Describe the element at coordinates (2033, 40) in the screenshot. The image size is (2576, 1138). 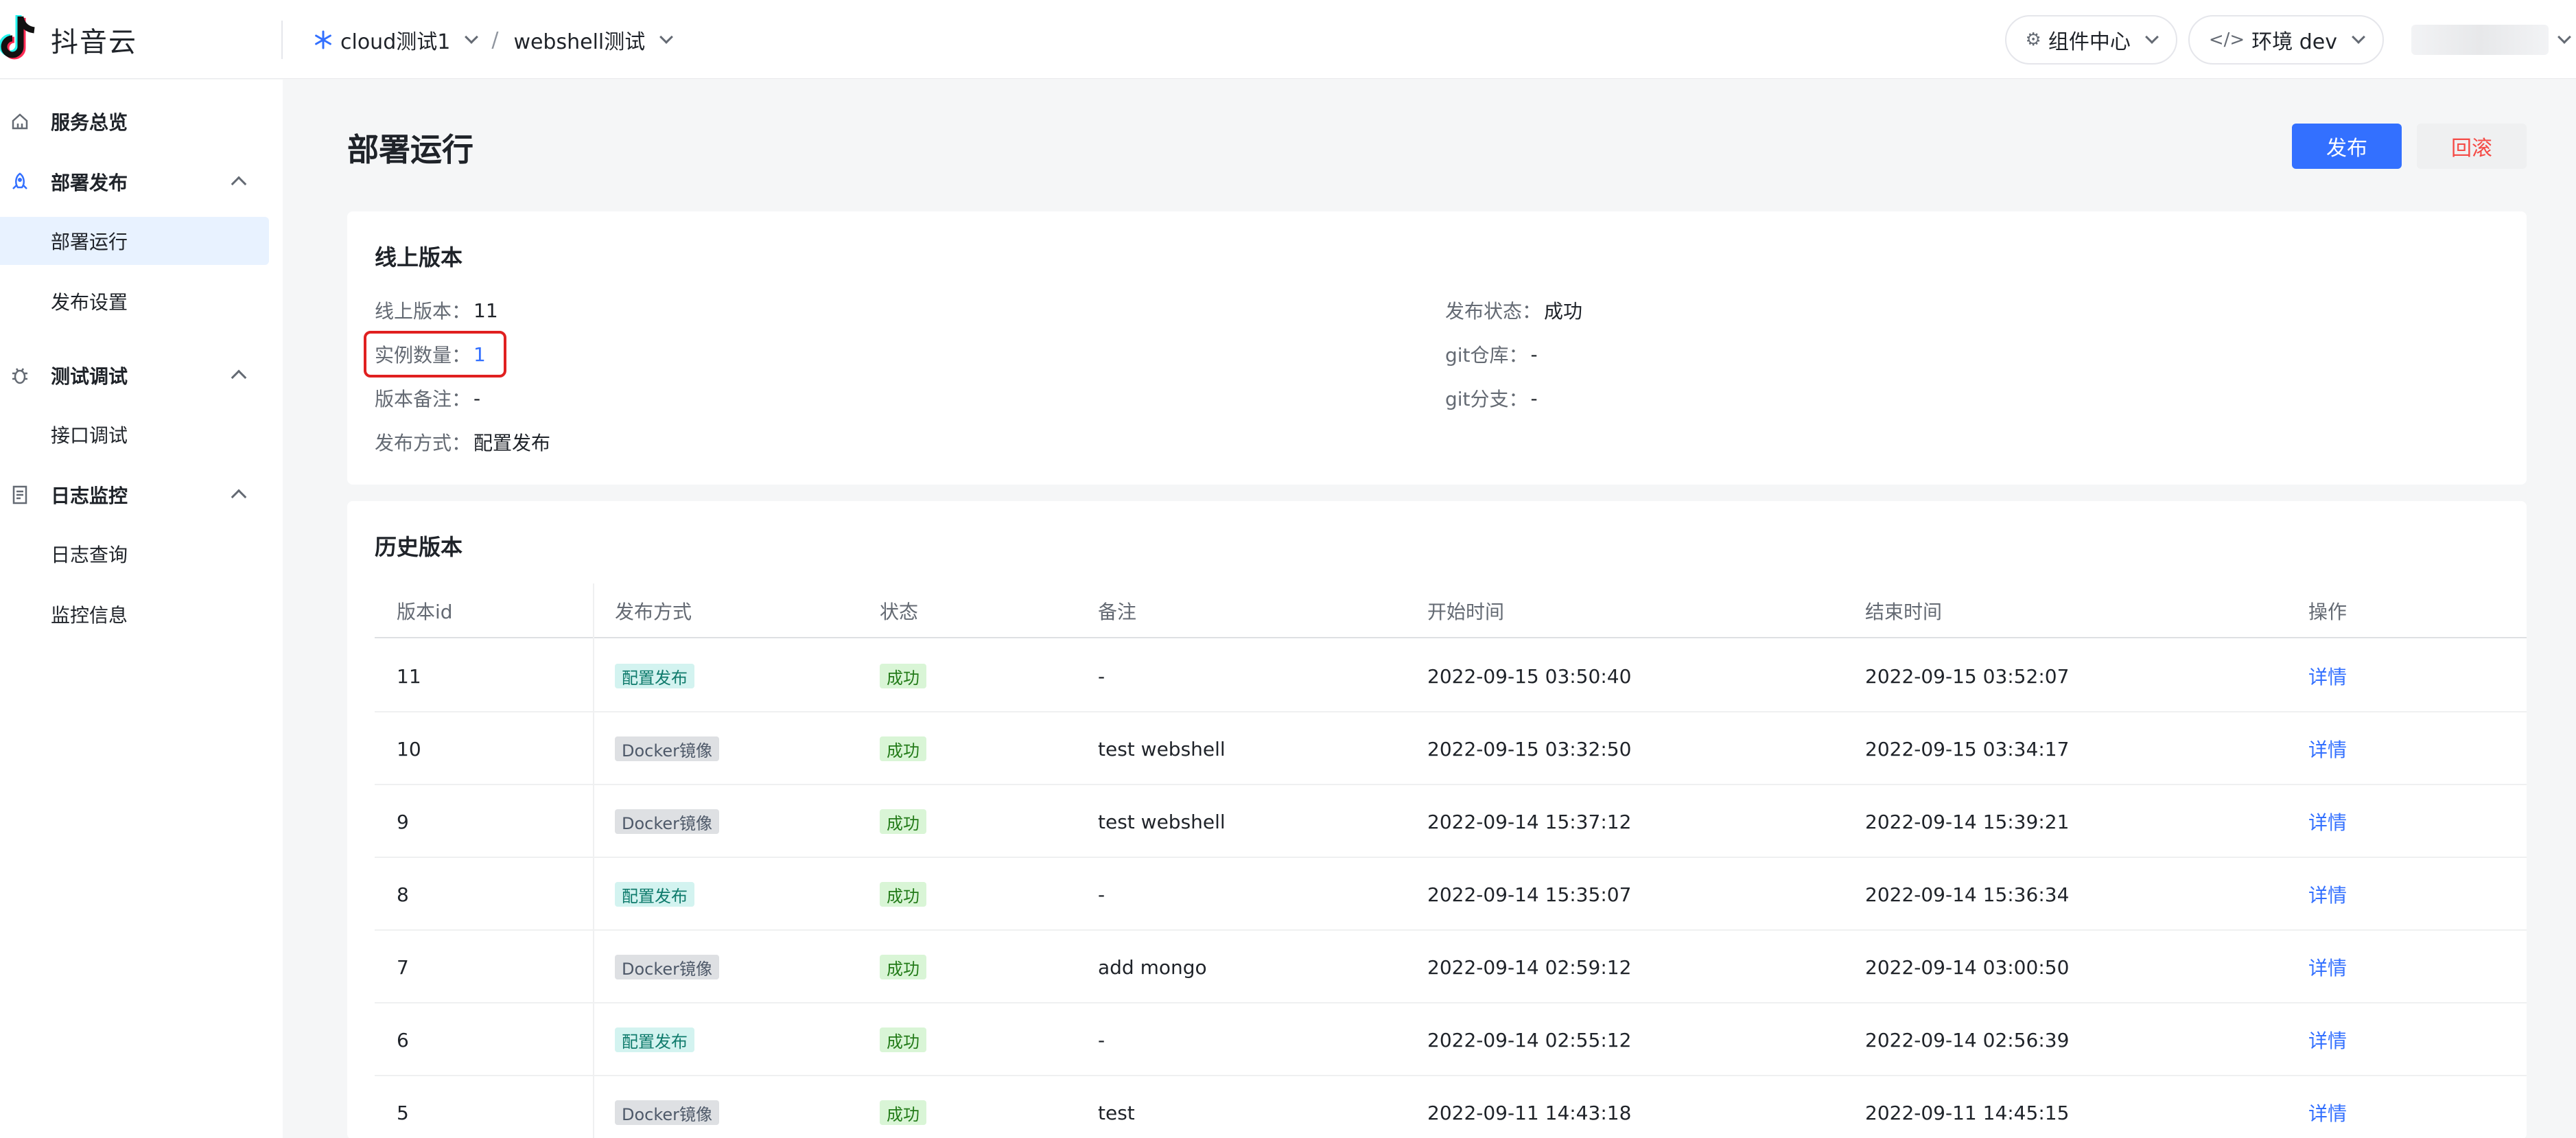
I see `component-icon: ⚙` at that location.